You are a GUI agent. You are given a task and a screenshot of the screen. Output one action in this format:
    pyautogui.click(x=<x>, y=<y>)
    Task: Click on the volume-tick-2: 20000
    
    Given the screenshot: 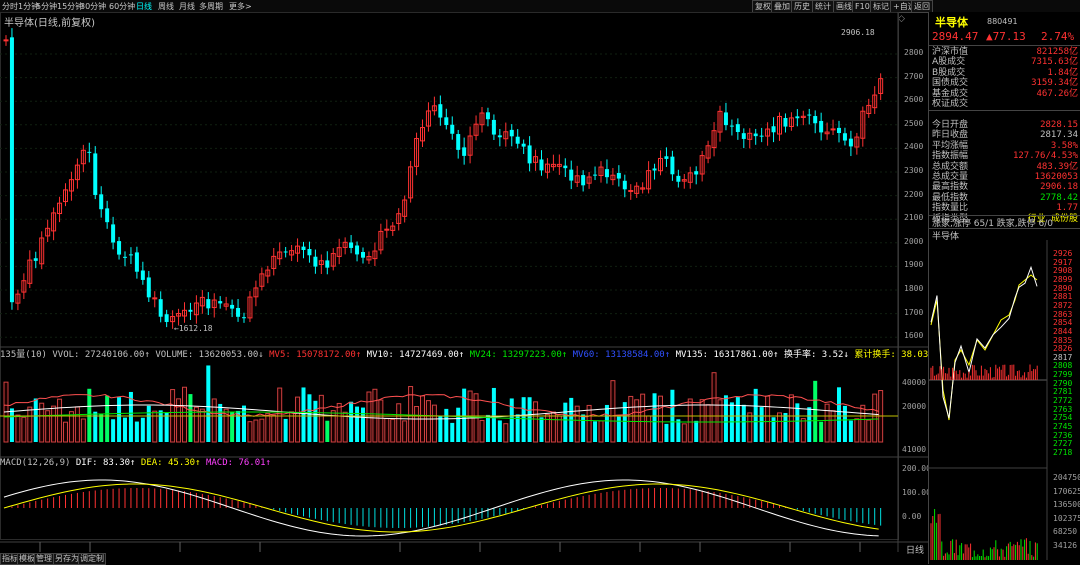 What is the action you would take?
    pyautogui.click(x=914, y=406)
    